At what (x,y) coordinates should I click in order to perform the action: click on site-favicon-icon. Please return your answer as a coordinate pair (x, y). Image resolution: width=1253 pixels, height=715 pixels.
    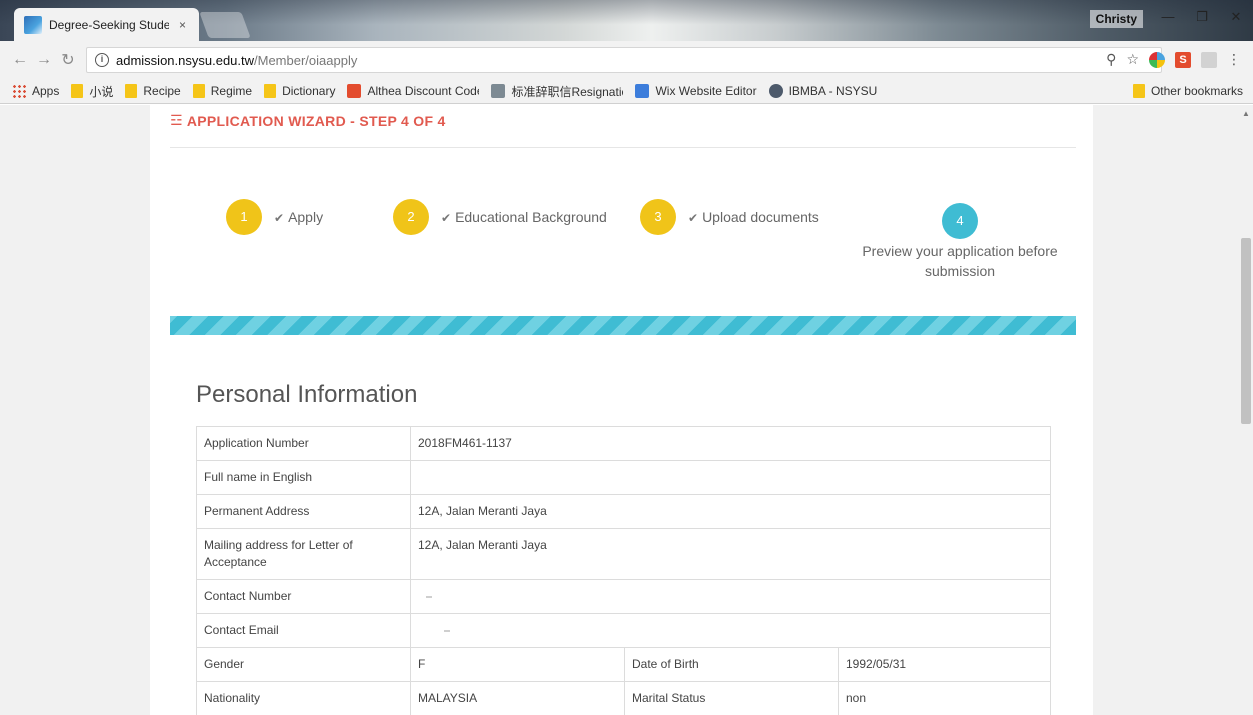
    Looking at the image, I should click on (33, 24).